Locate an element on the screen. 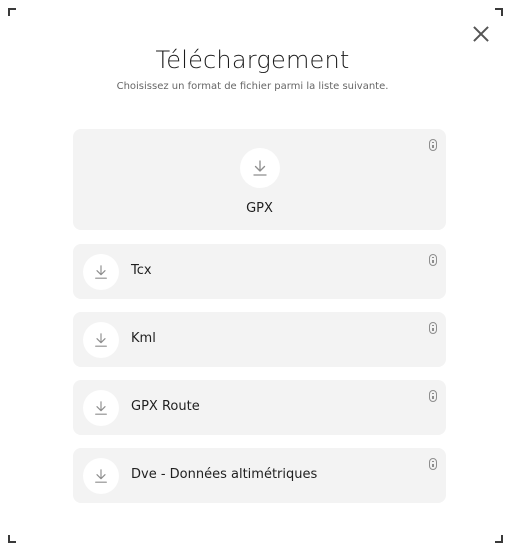  format-option-kml: Kml is located at coordinates (259, 339).